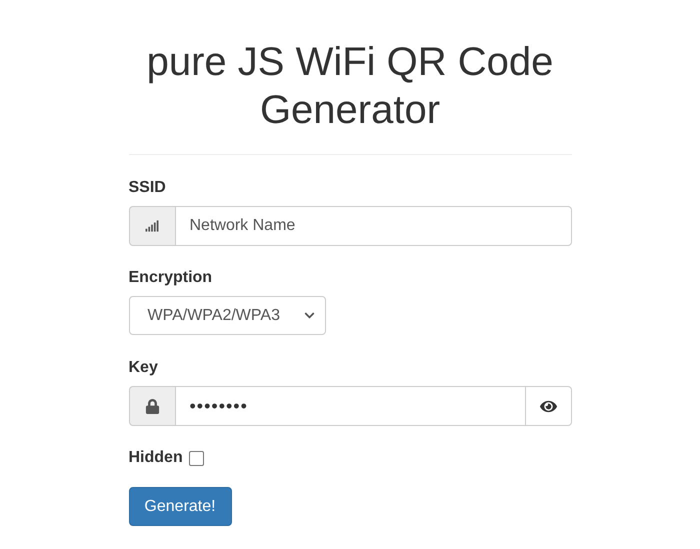 The width and height of the screenshot is (700, 549). Describe the element at coordinates (373, 226) in the screenshot. I see `ssid-field: Network Name` at that location.